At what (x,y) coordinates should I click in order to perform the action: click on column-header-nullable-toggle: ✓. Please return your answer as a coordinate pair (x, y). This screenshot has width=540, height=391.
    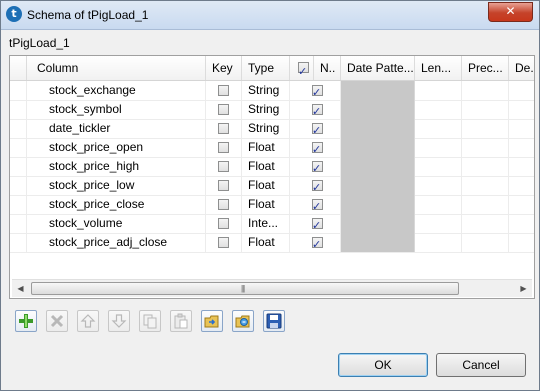
    Looking at the image, I should click on (302, 68).